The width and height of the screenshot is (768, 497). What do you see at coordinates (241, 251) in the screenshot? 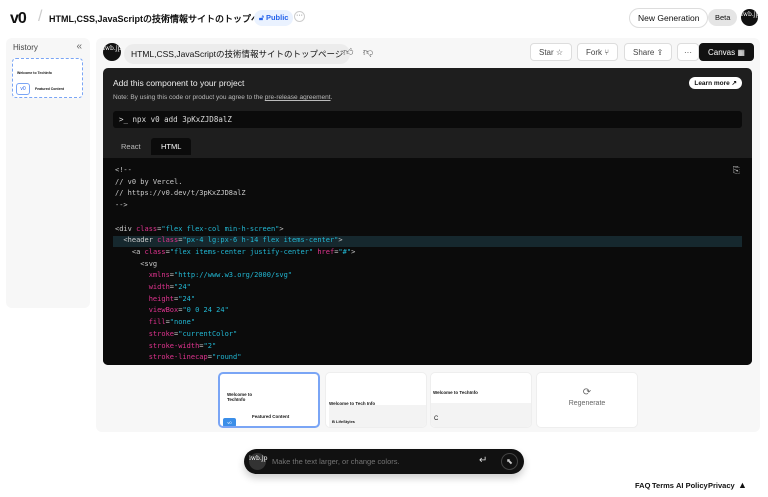
I see `code-token: "flex items-center justify-center"` at bounding box center [241, 251].